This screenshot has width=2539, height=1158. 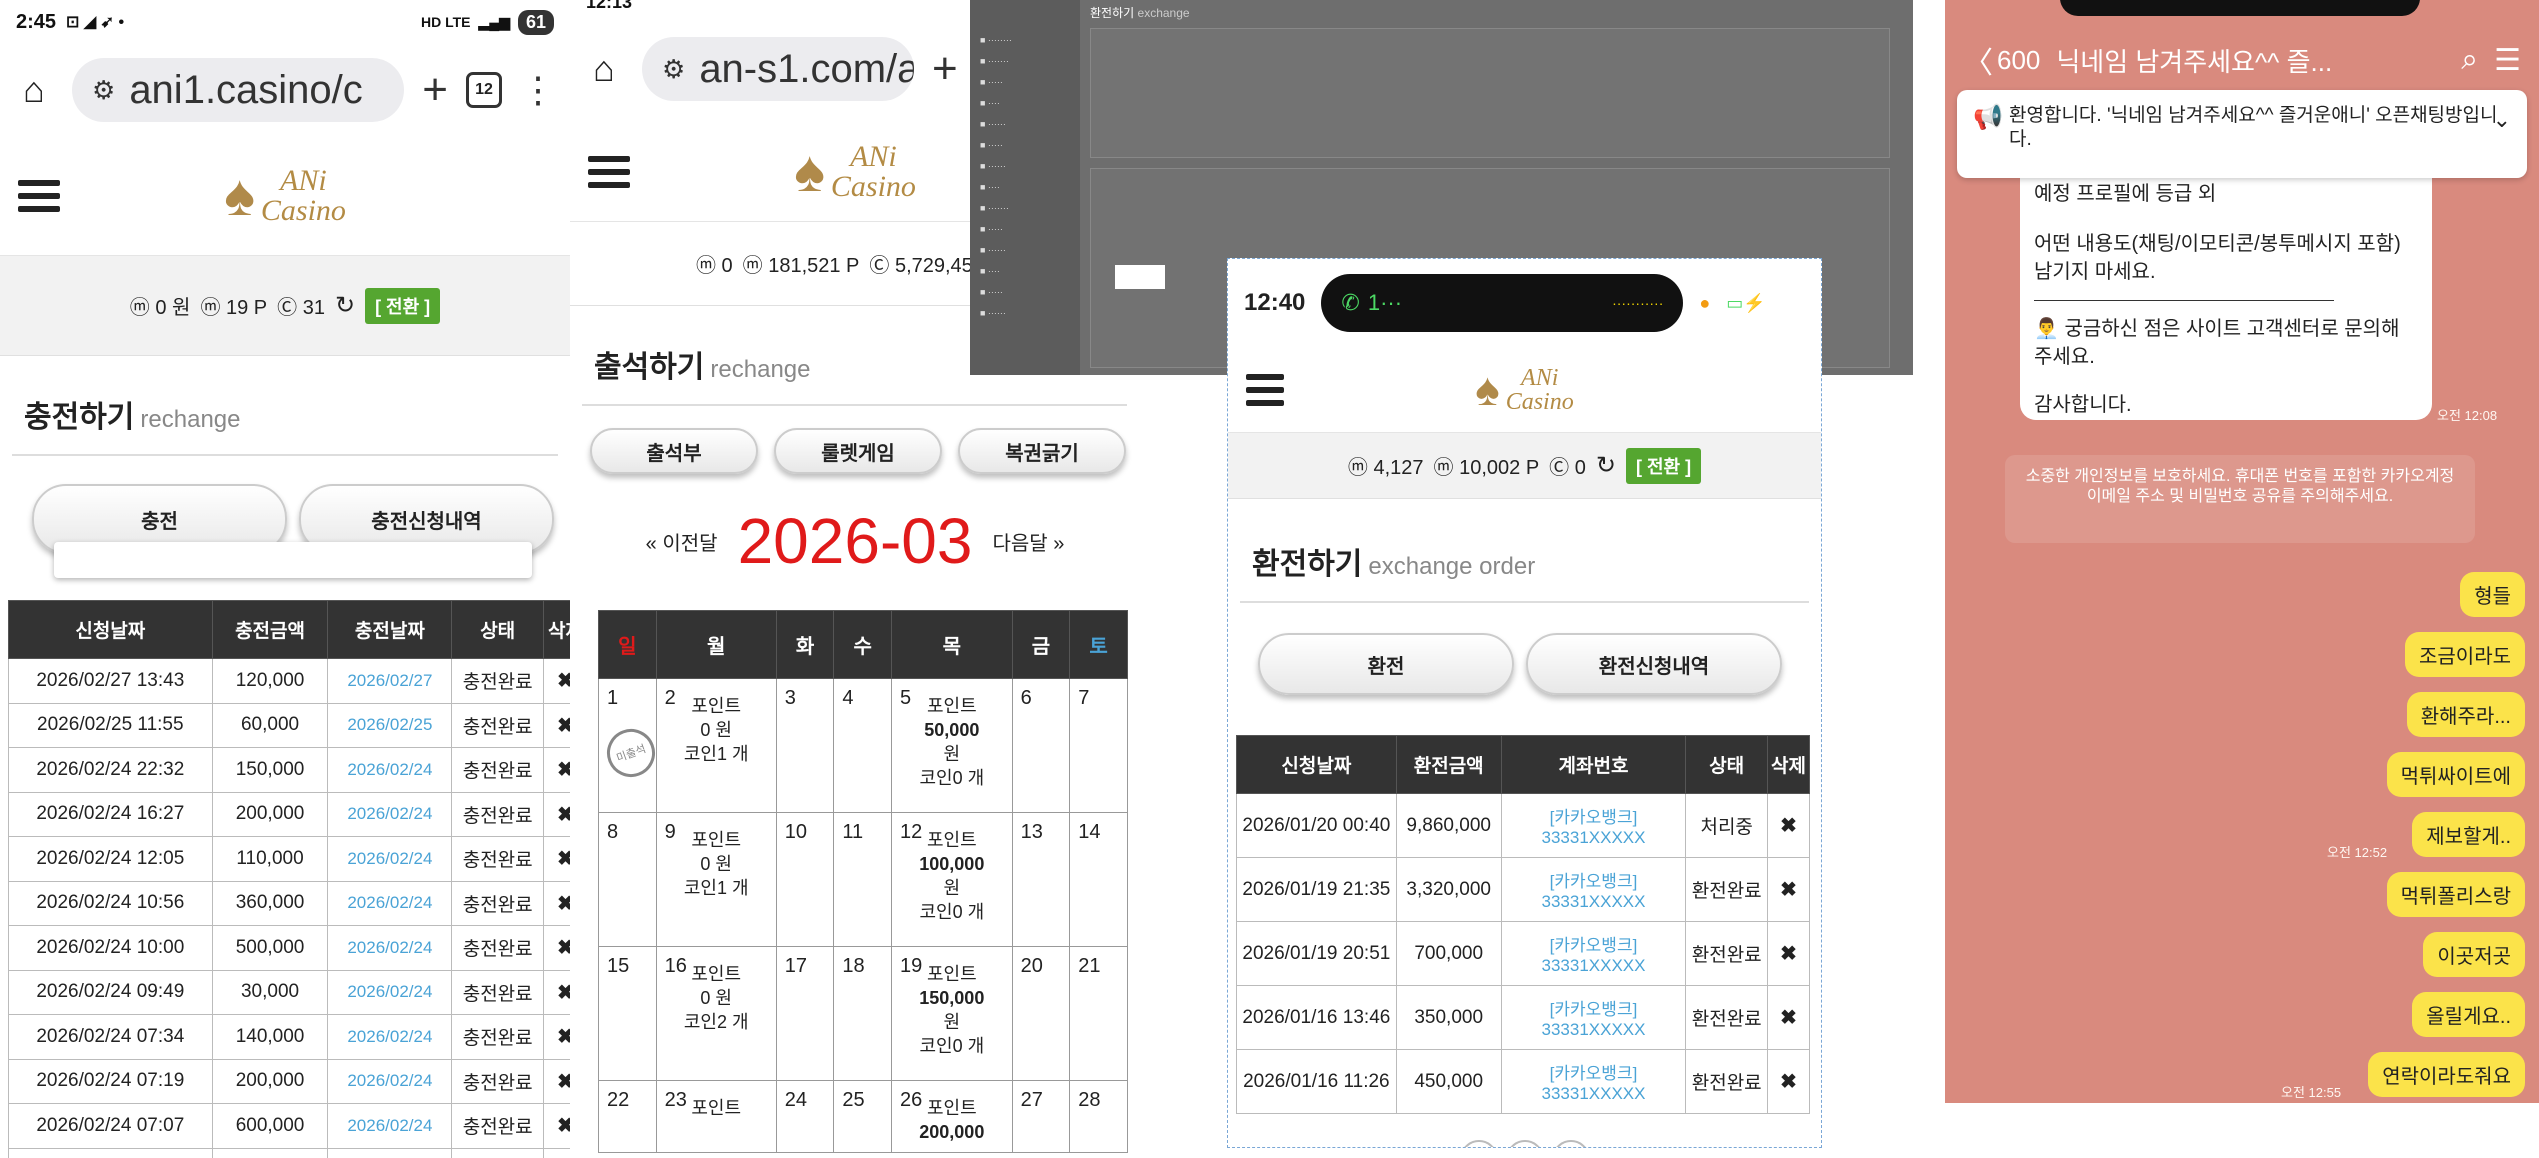 What do you see at coordinates (863, 1013) in the screenshot?
I see `calendar-day: 18` at bounding box center [863, 1013].